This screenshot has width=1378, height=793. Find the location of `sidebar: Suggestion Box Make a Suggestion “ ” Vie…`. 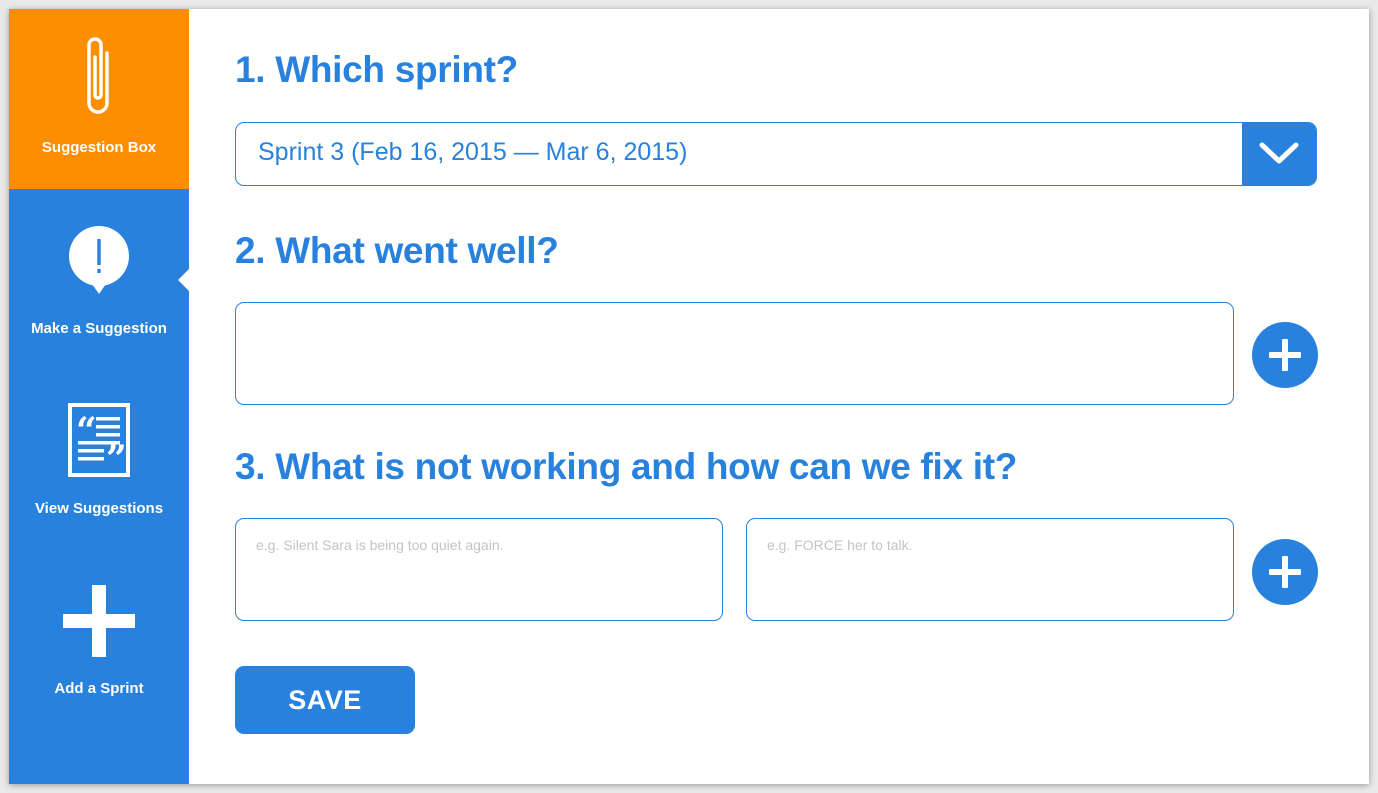

sidebar: Suggestion Box Make a Suggestion “ ” Vie… is located at coordinates (99, 396).